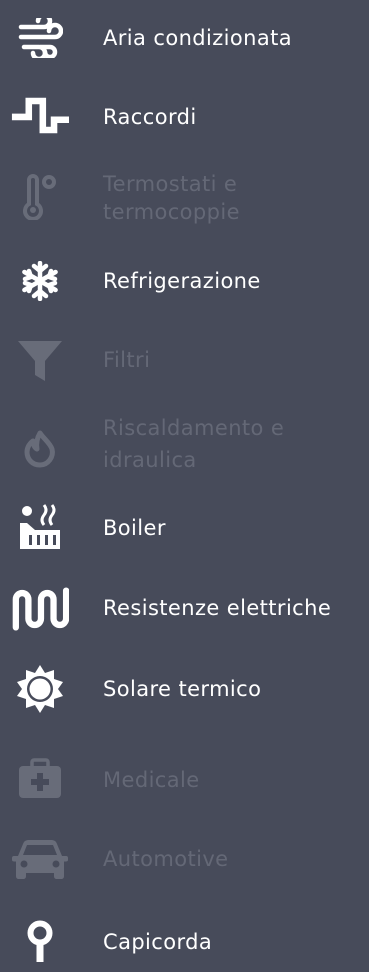  I want to click on menu-item-solare-termico: Solare termico, so click(184, 689).